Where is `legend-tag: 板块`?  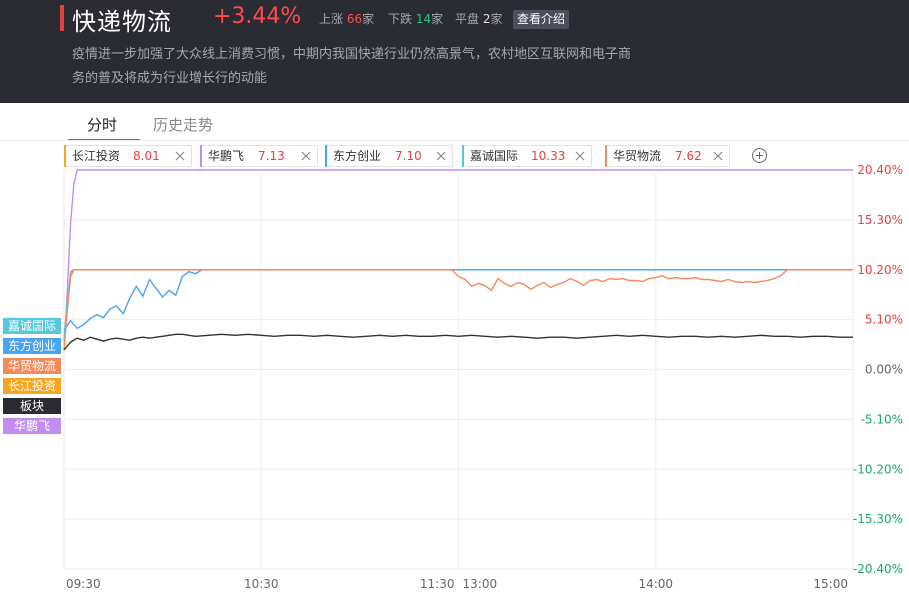 legend-tag: 板块 is located at coordinates (32, 406).